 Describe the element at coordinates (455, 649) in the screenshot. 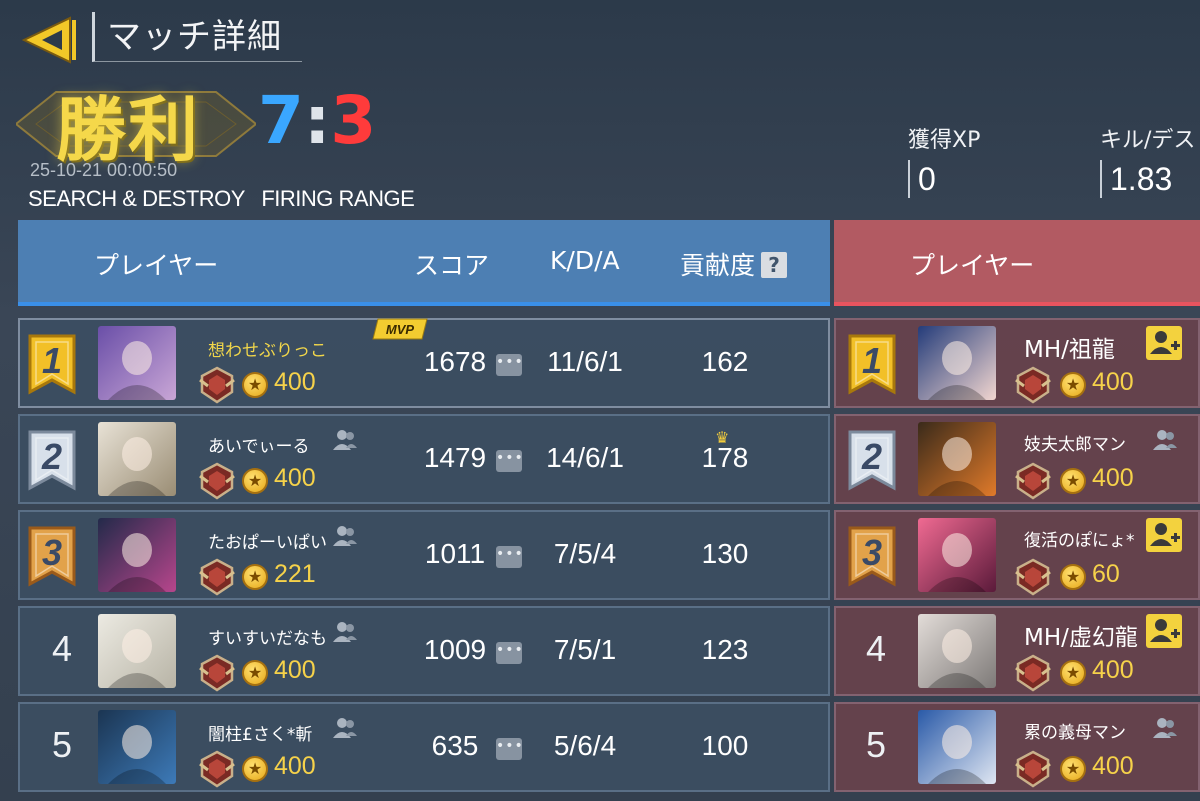

I see `player-score: 1009` at that location.